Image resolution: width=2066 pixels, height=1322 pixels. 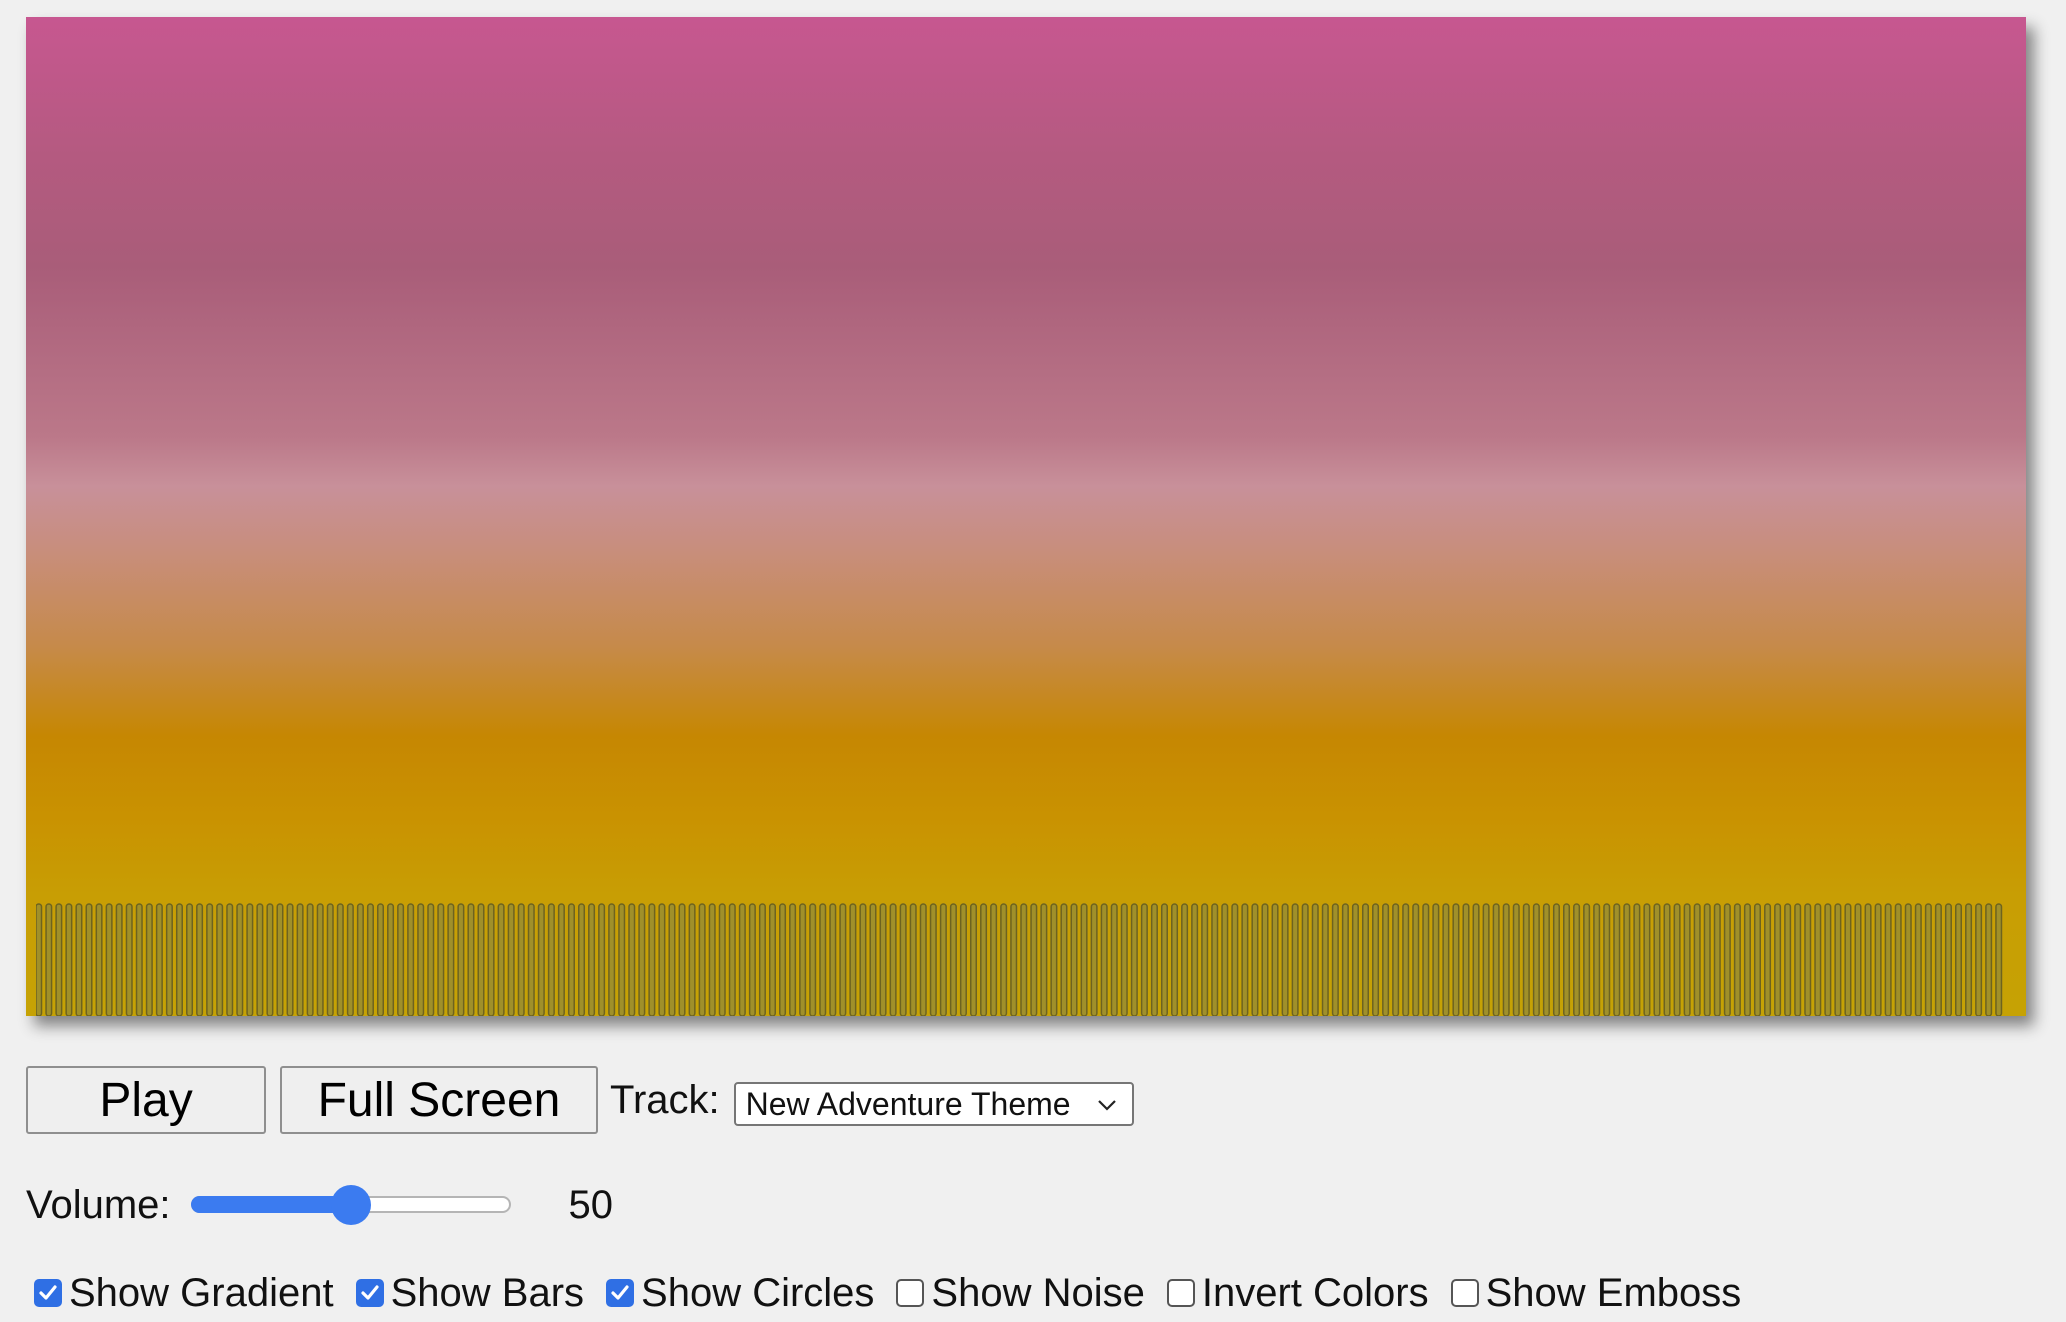 What do you see at coordinates (740, 1293) in the screenshot?
I see `option-show-circles: Show Circles` at bounding box center [740, 1293].